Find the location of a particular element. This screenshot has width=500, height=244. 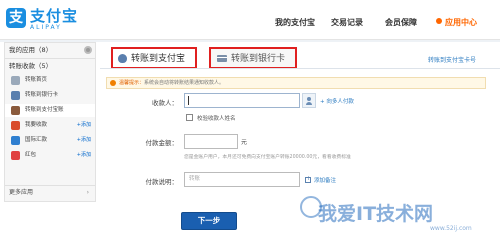

sidebar-item-receive: 我要收款 +添加 is located at coordinates (50, 125).